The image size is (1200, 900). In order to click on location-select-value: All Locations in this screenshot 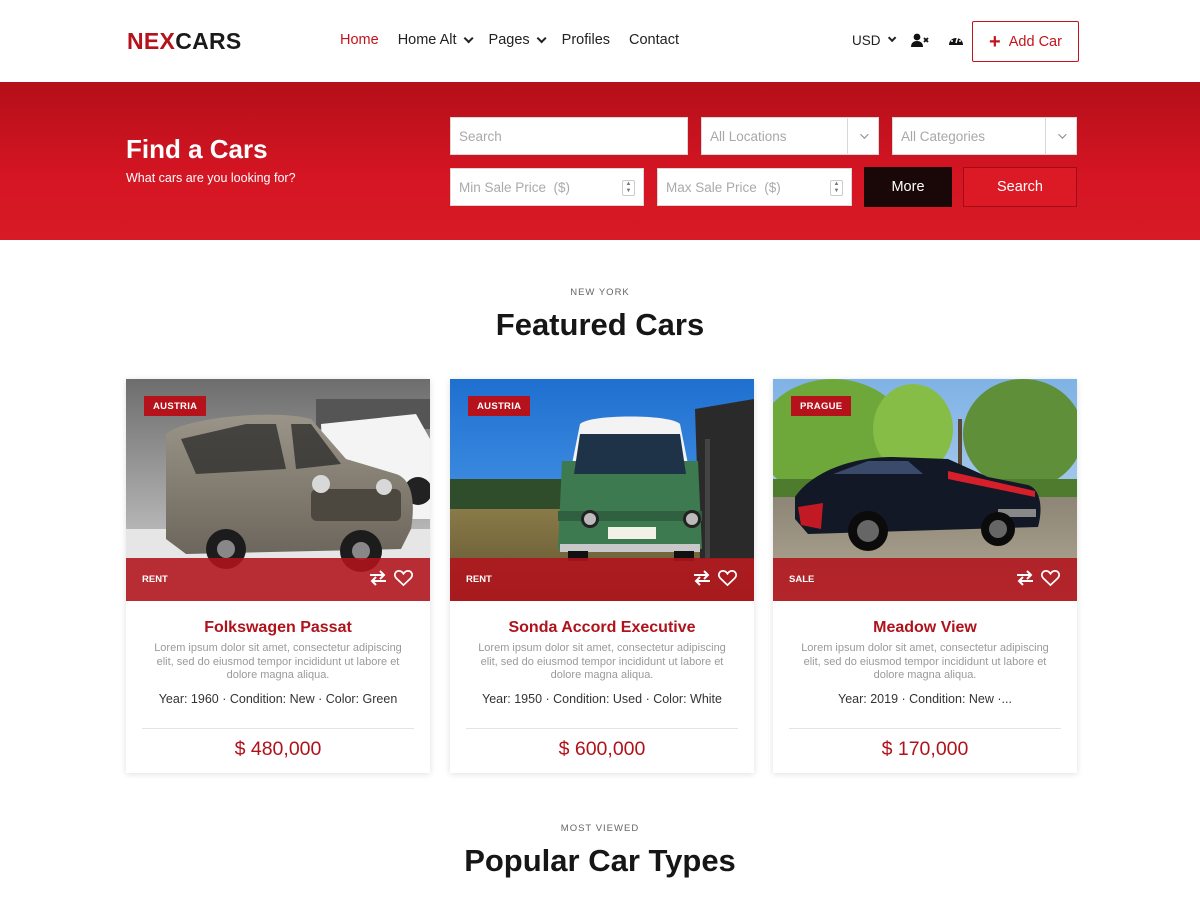, I will do `click(748, 136)`.